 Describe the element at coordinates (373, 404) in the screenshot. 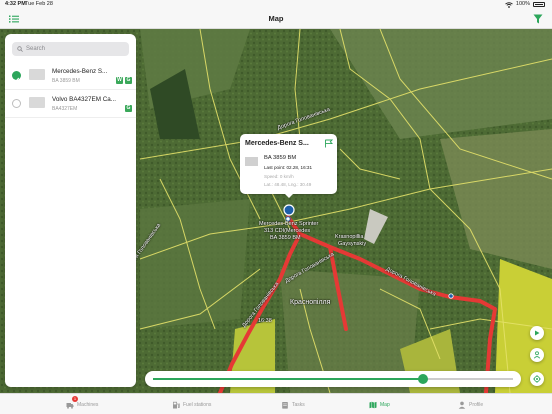

I see `map-icon` at that location.